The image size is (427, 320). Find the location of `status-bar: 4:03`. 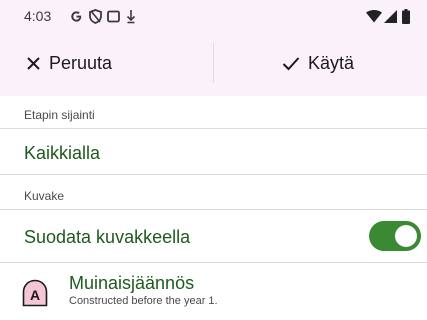

status-bar: 4:03 is located at coordinates (213, 17).